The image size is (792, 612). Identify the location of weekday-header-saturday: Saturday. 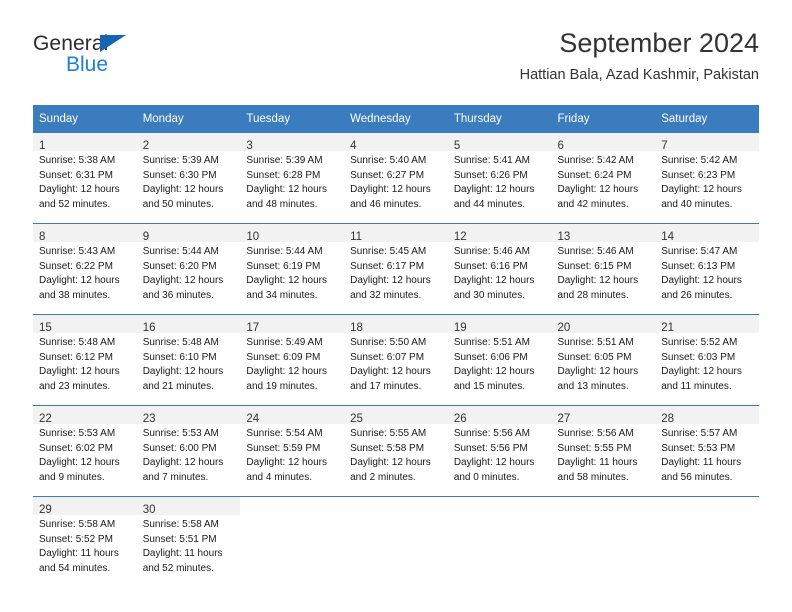
(707, 119).